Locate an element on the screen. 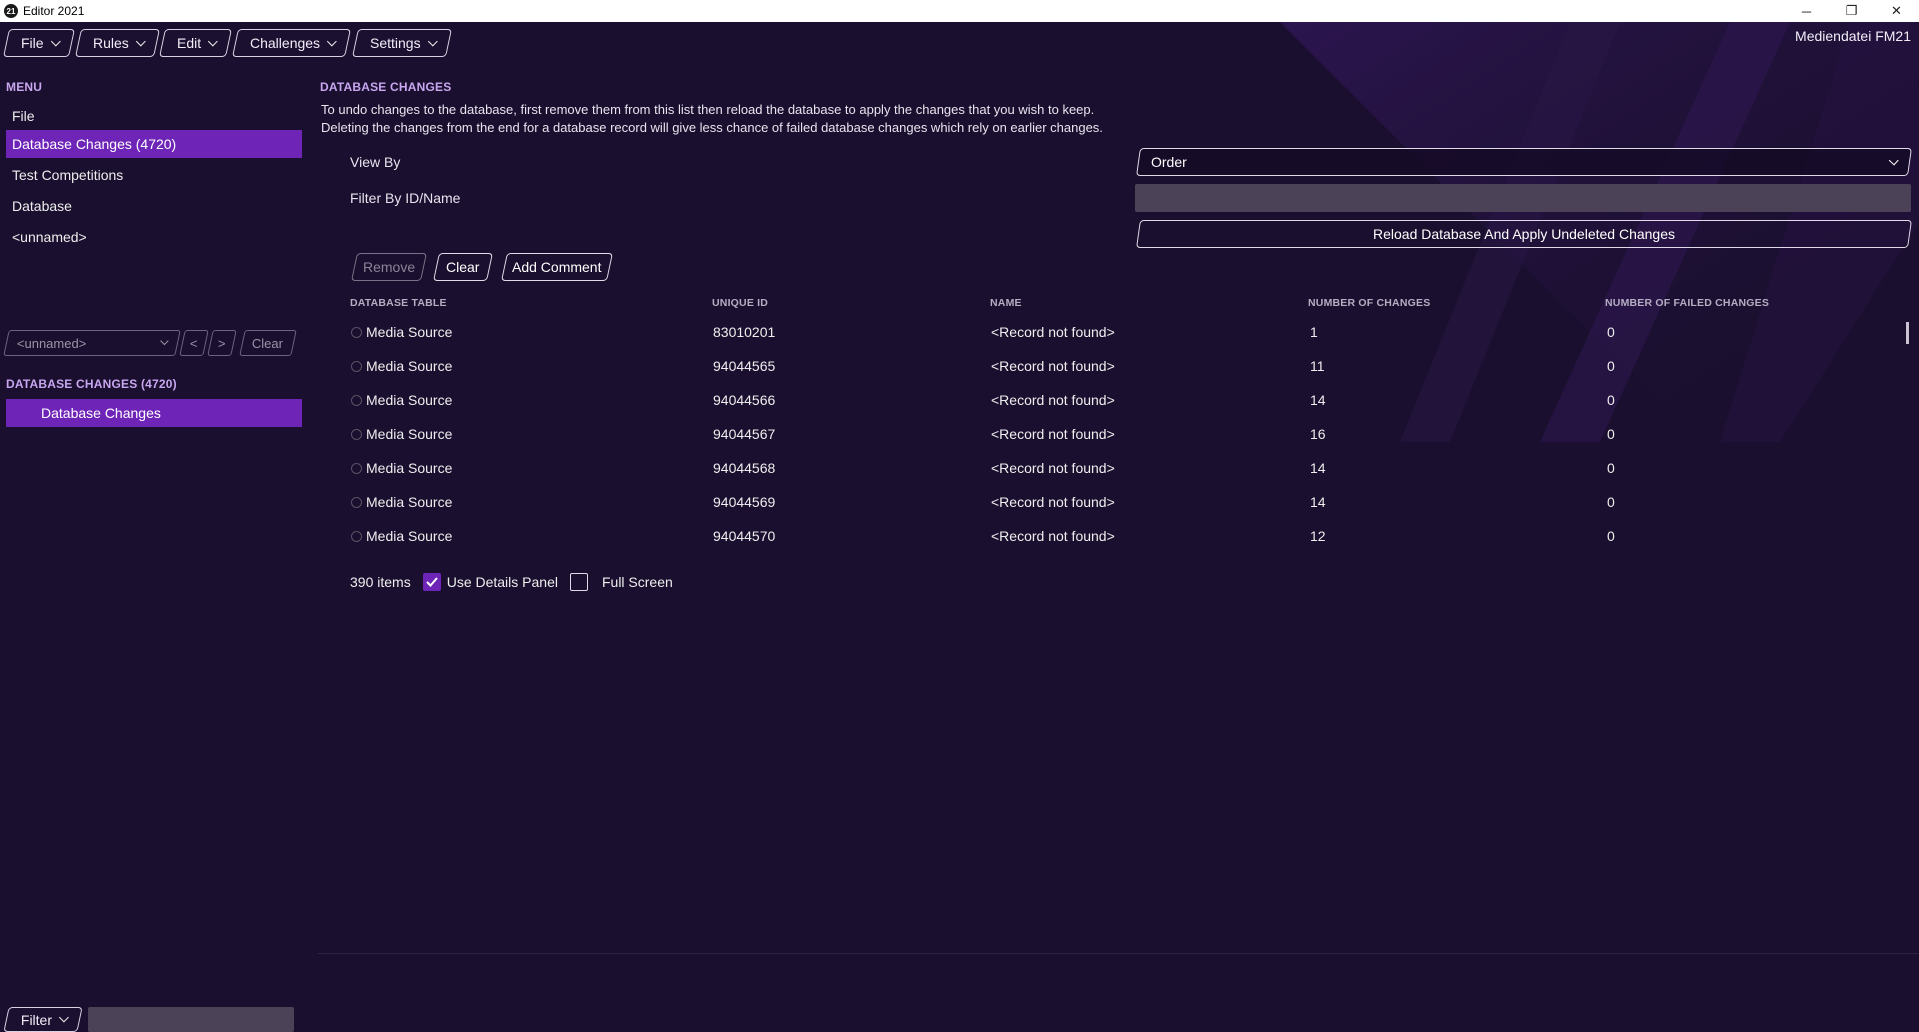  remove-button: Remove is located at coordinates (389, 267).